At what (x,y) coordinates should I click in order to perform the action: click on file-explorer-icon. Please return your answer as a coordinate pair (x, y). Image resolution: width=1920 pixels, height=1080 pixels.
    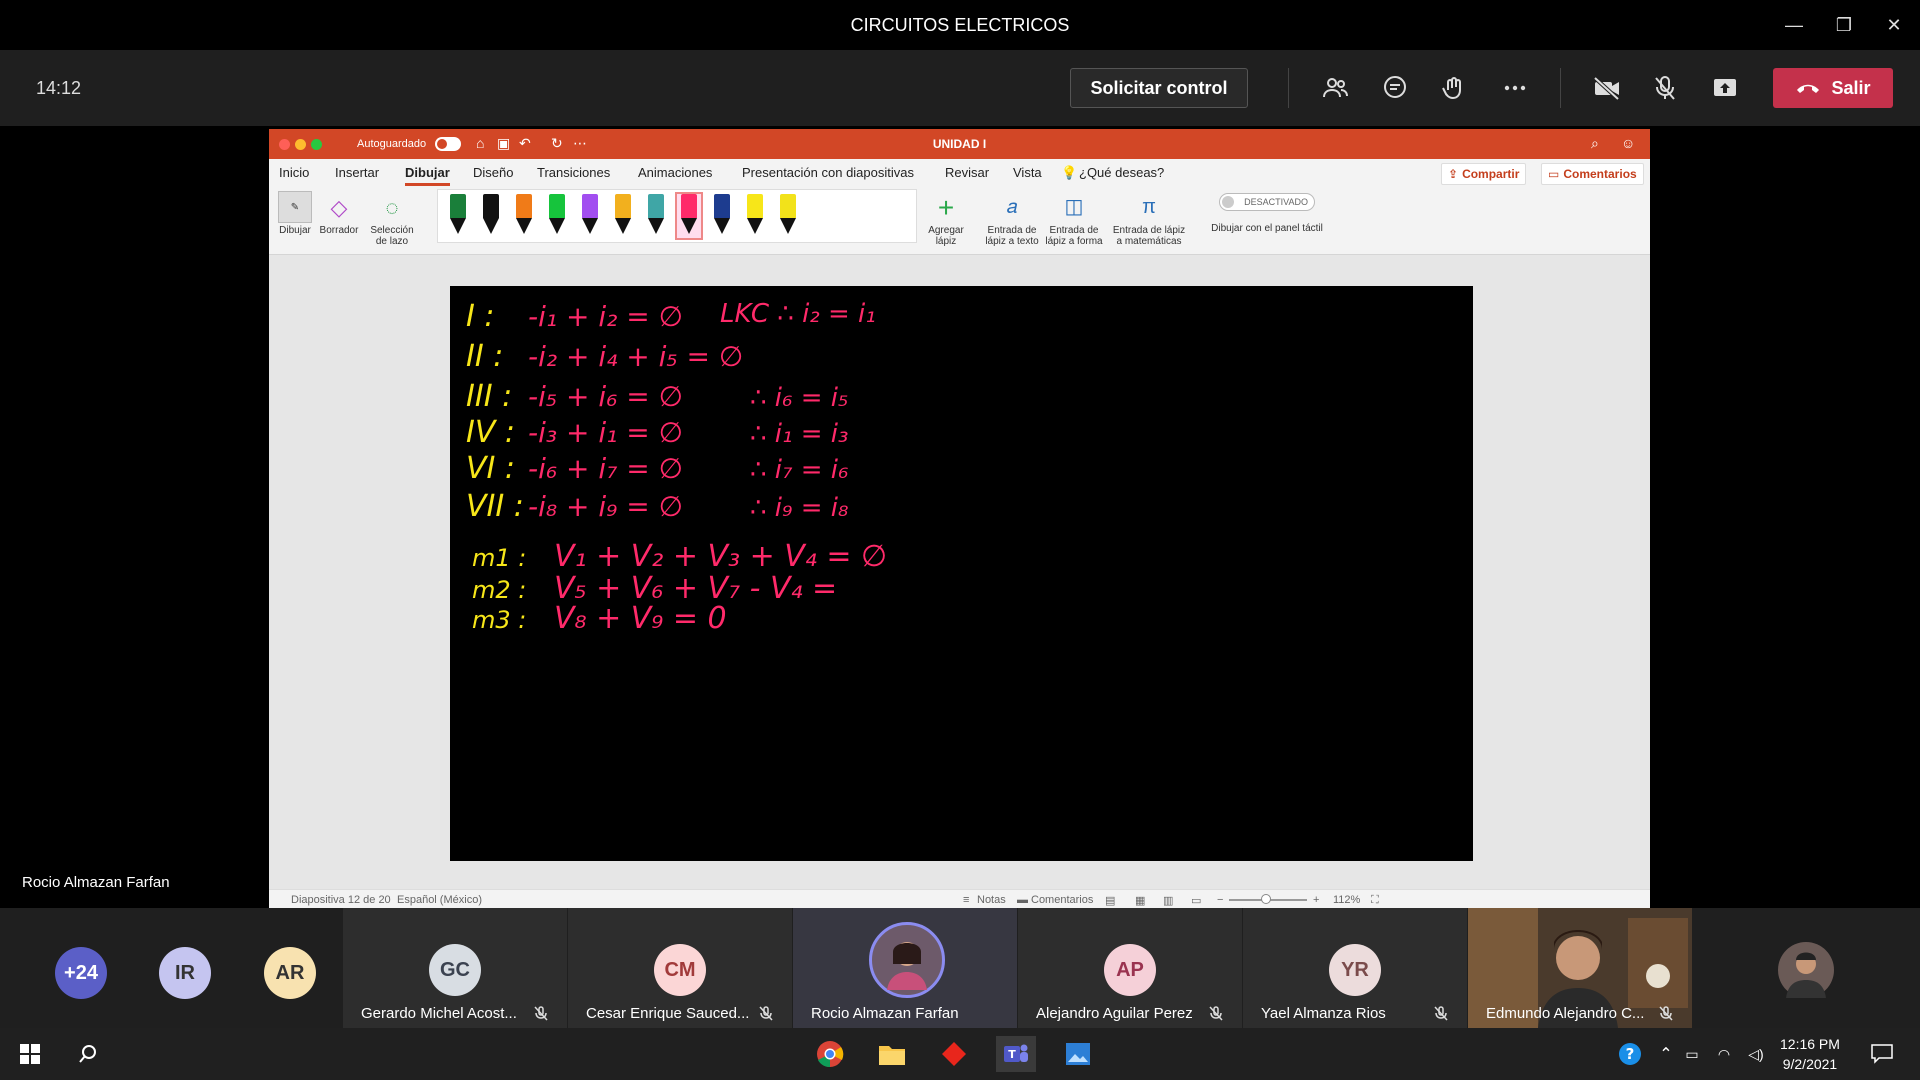
    Looking at the image, I should click on (892, 1054).